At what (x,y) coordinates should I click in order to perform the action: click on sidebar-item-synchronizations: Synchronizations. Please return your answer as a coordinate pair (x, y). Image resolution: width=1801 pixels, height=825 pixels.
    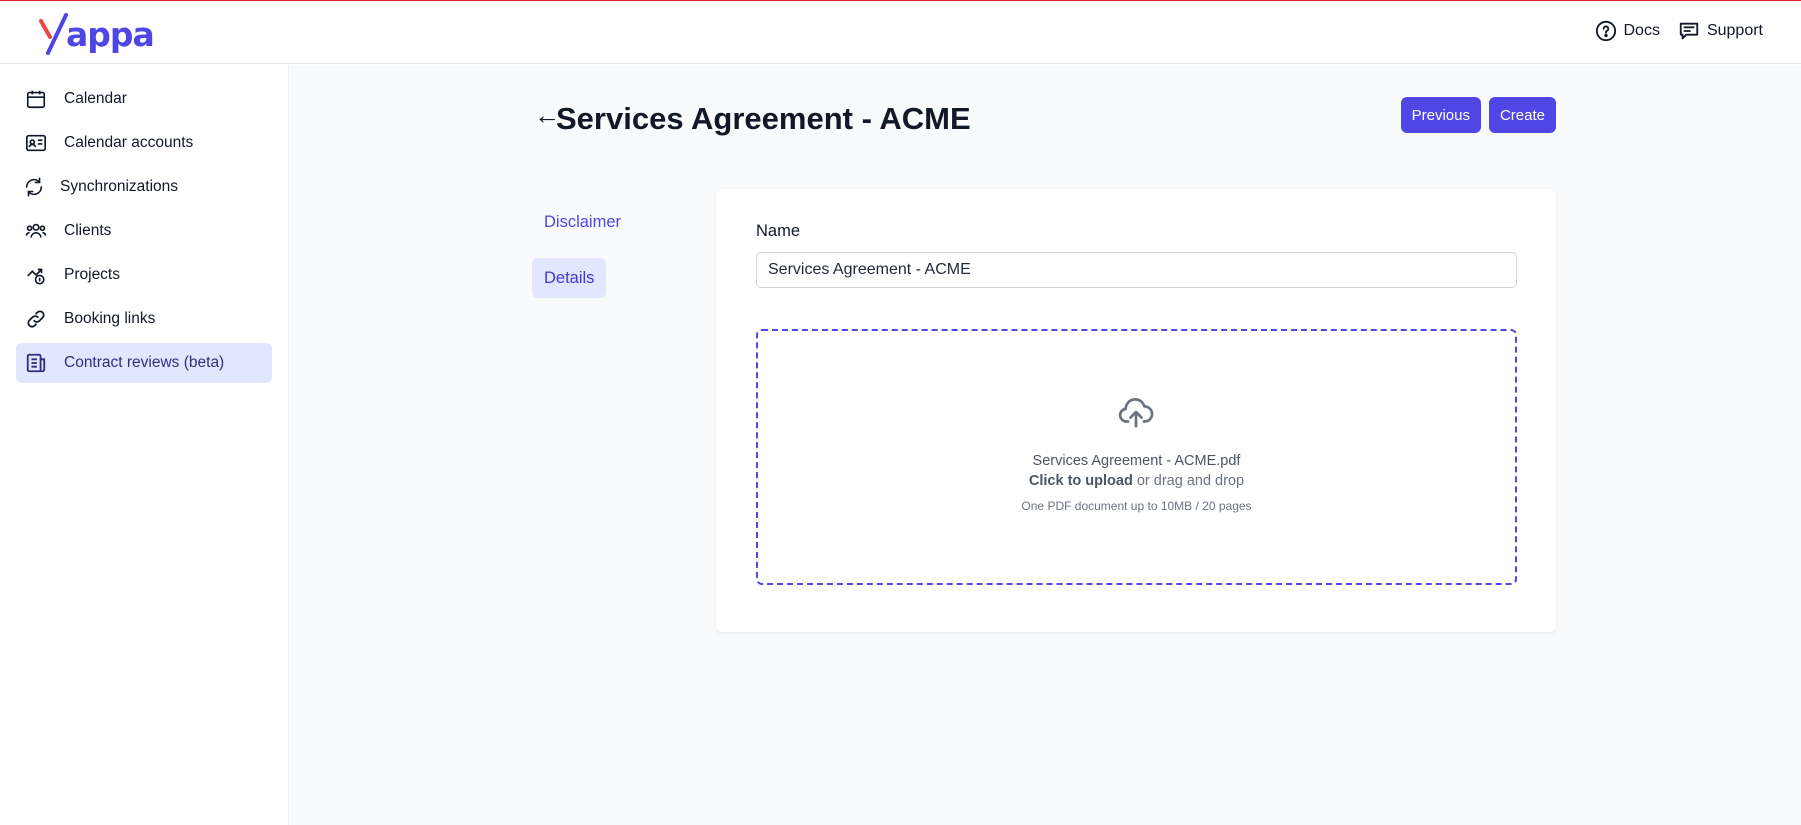
    Looking at the image, I should click on (144, 187).